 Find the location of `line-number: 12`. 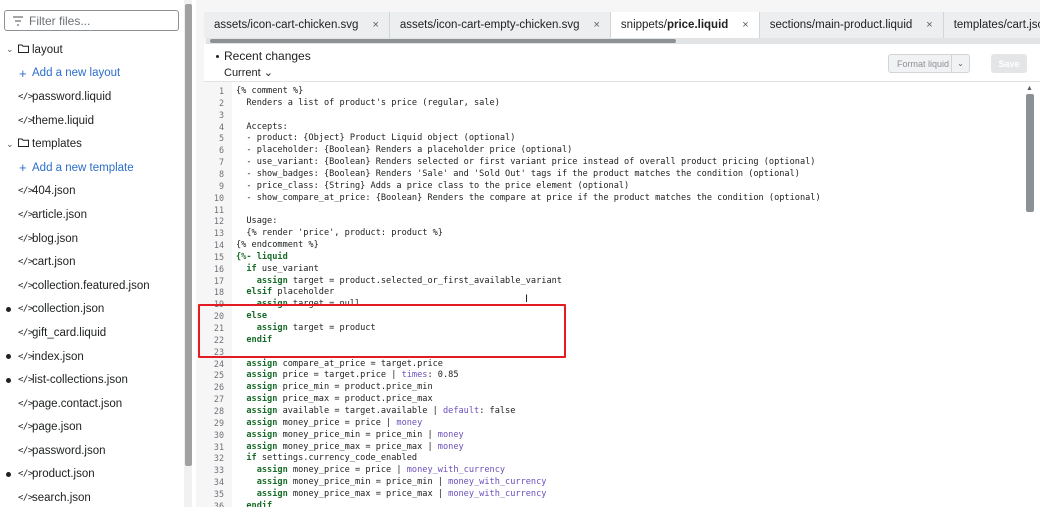

line-number: 12 is located at coordinates (218, 221).